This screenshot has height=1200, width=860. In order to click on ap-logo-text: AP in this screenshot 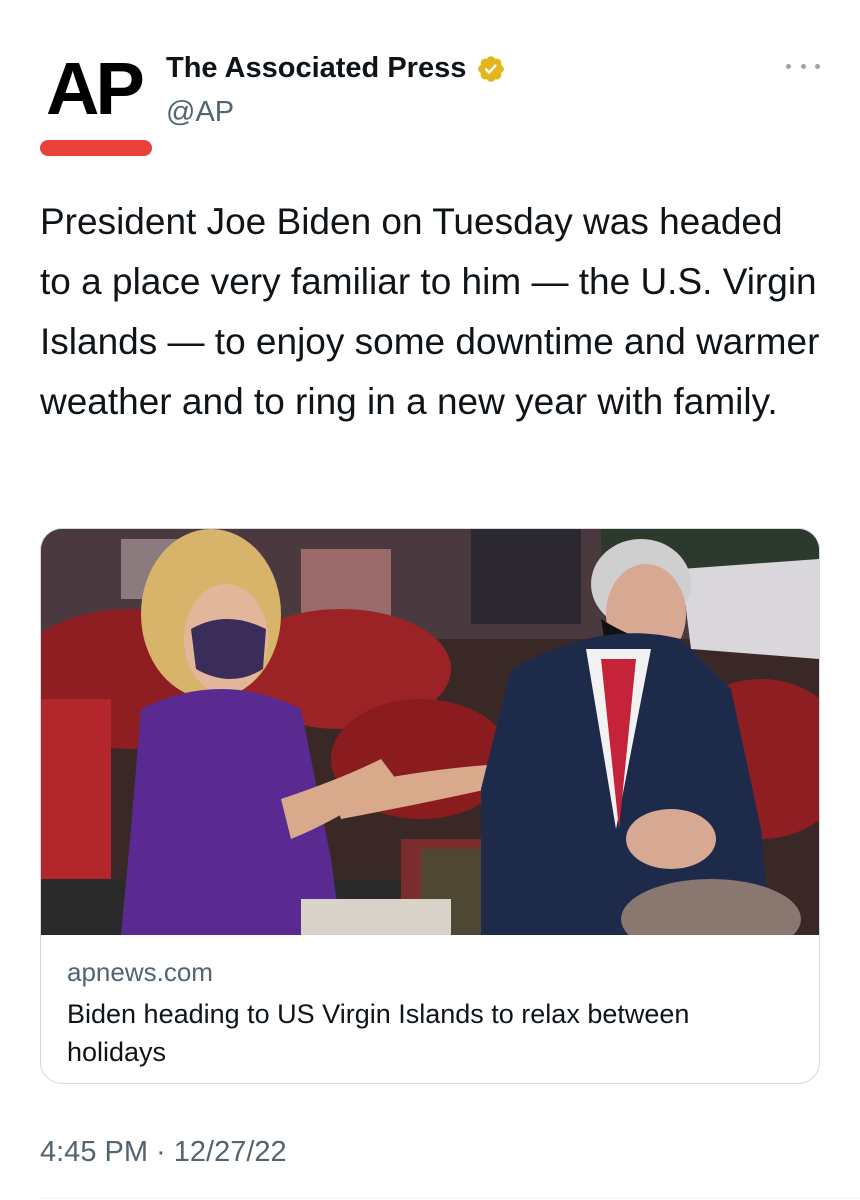, I will do `click(95, 88)`.